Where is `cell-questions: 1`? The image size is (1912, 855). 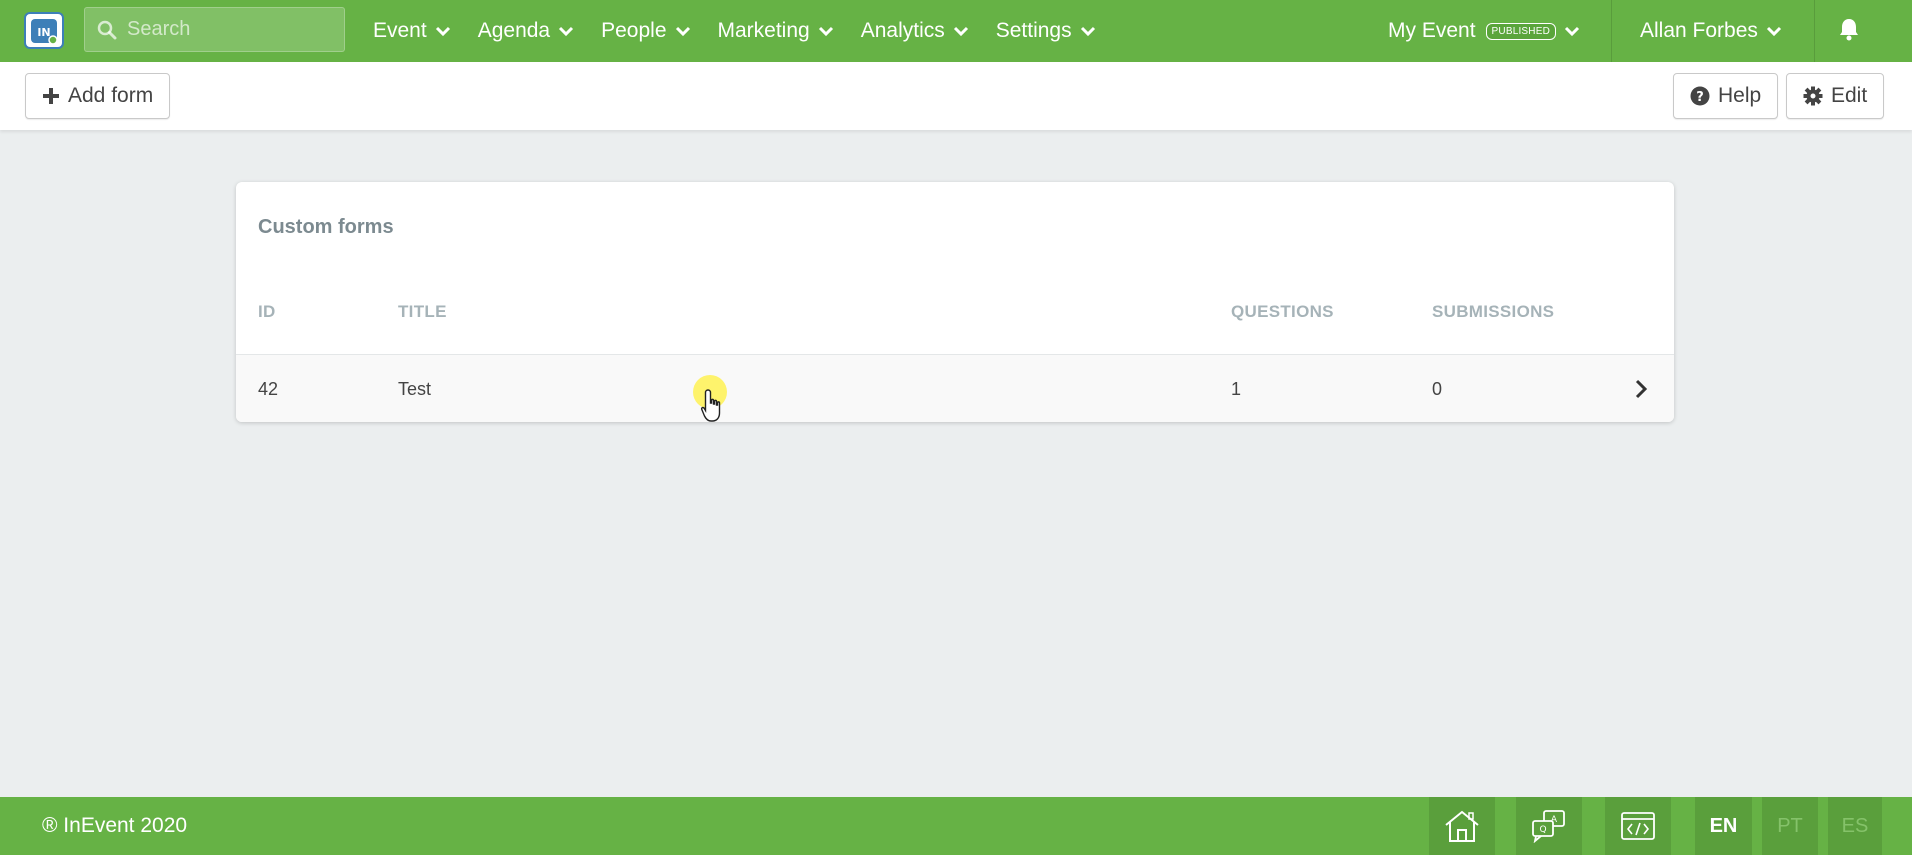
cell-questions: 1 is located at coordinates (1236, 389).